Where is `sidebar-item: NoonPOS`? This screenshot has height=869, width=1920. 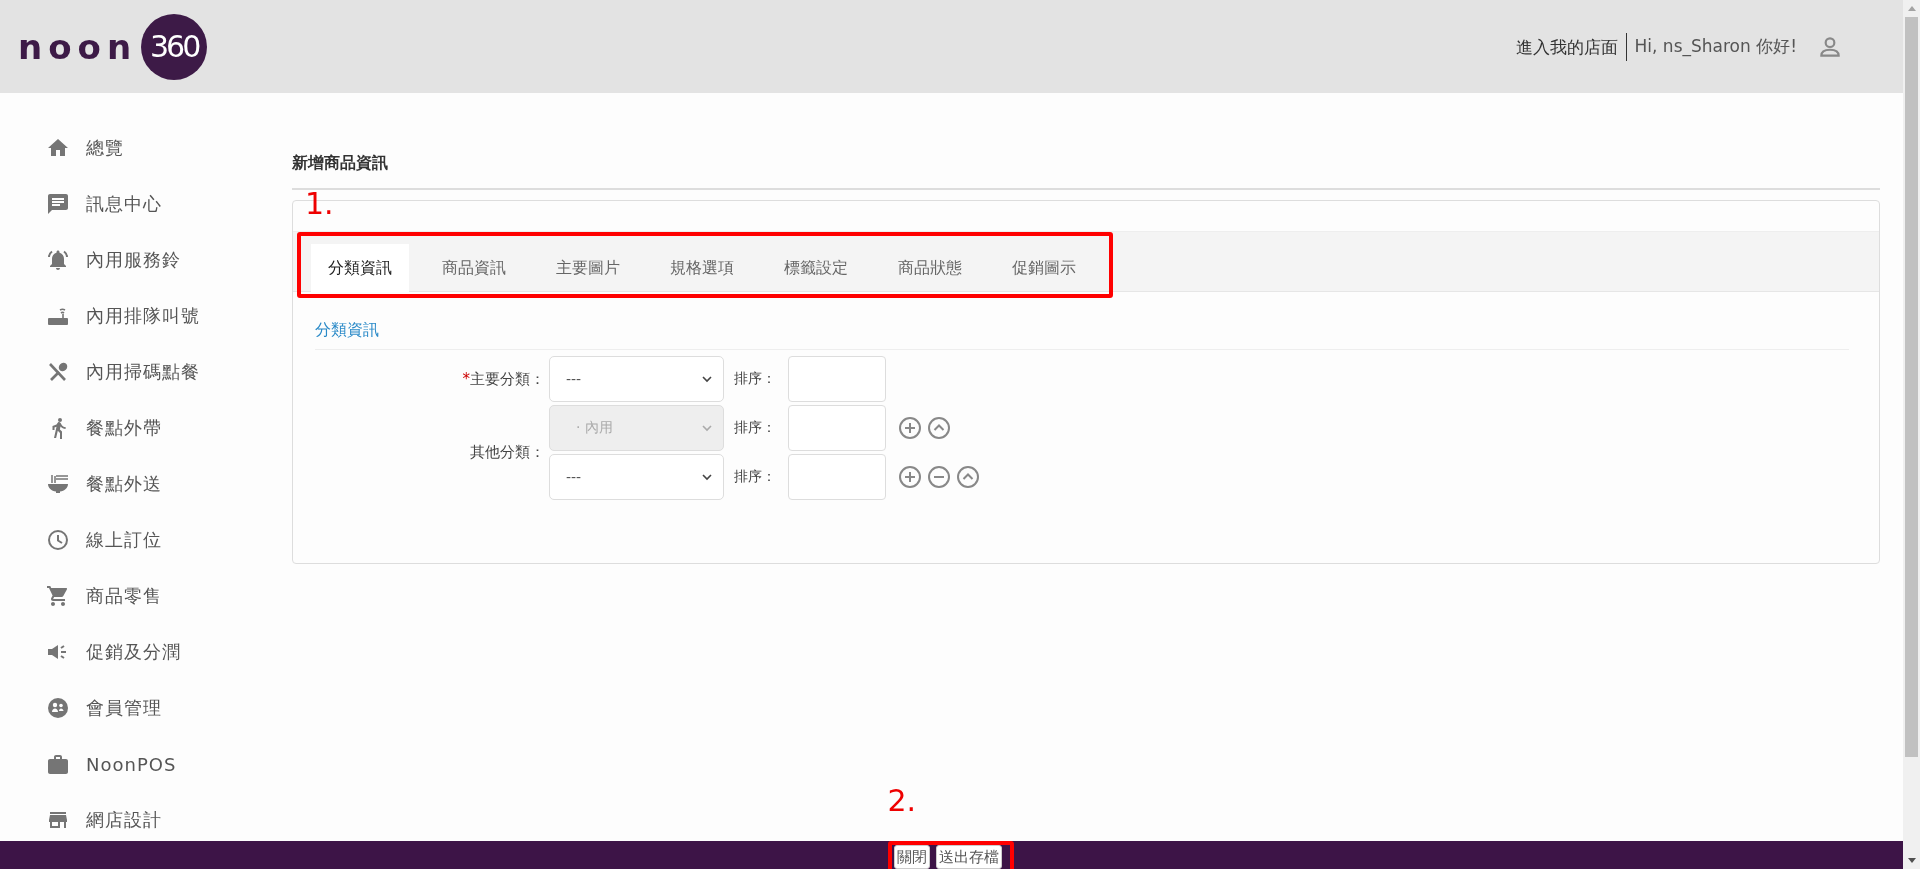 sidebar-item: NoonPOS is located at coordinates (131, 764).